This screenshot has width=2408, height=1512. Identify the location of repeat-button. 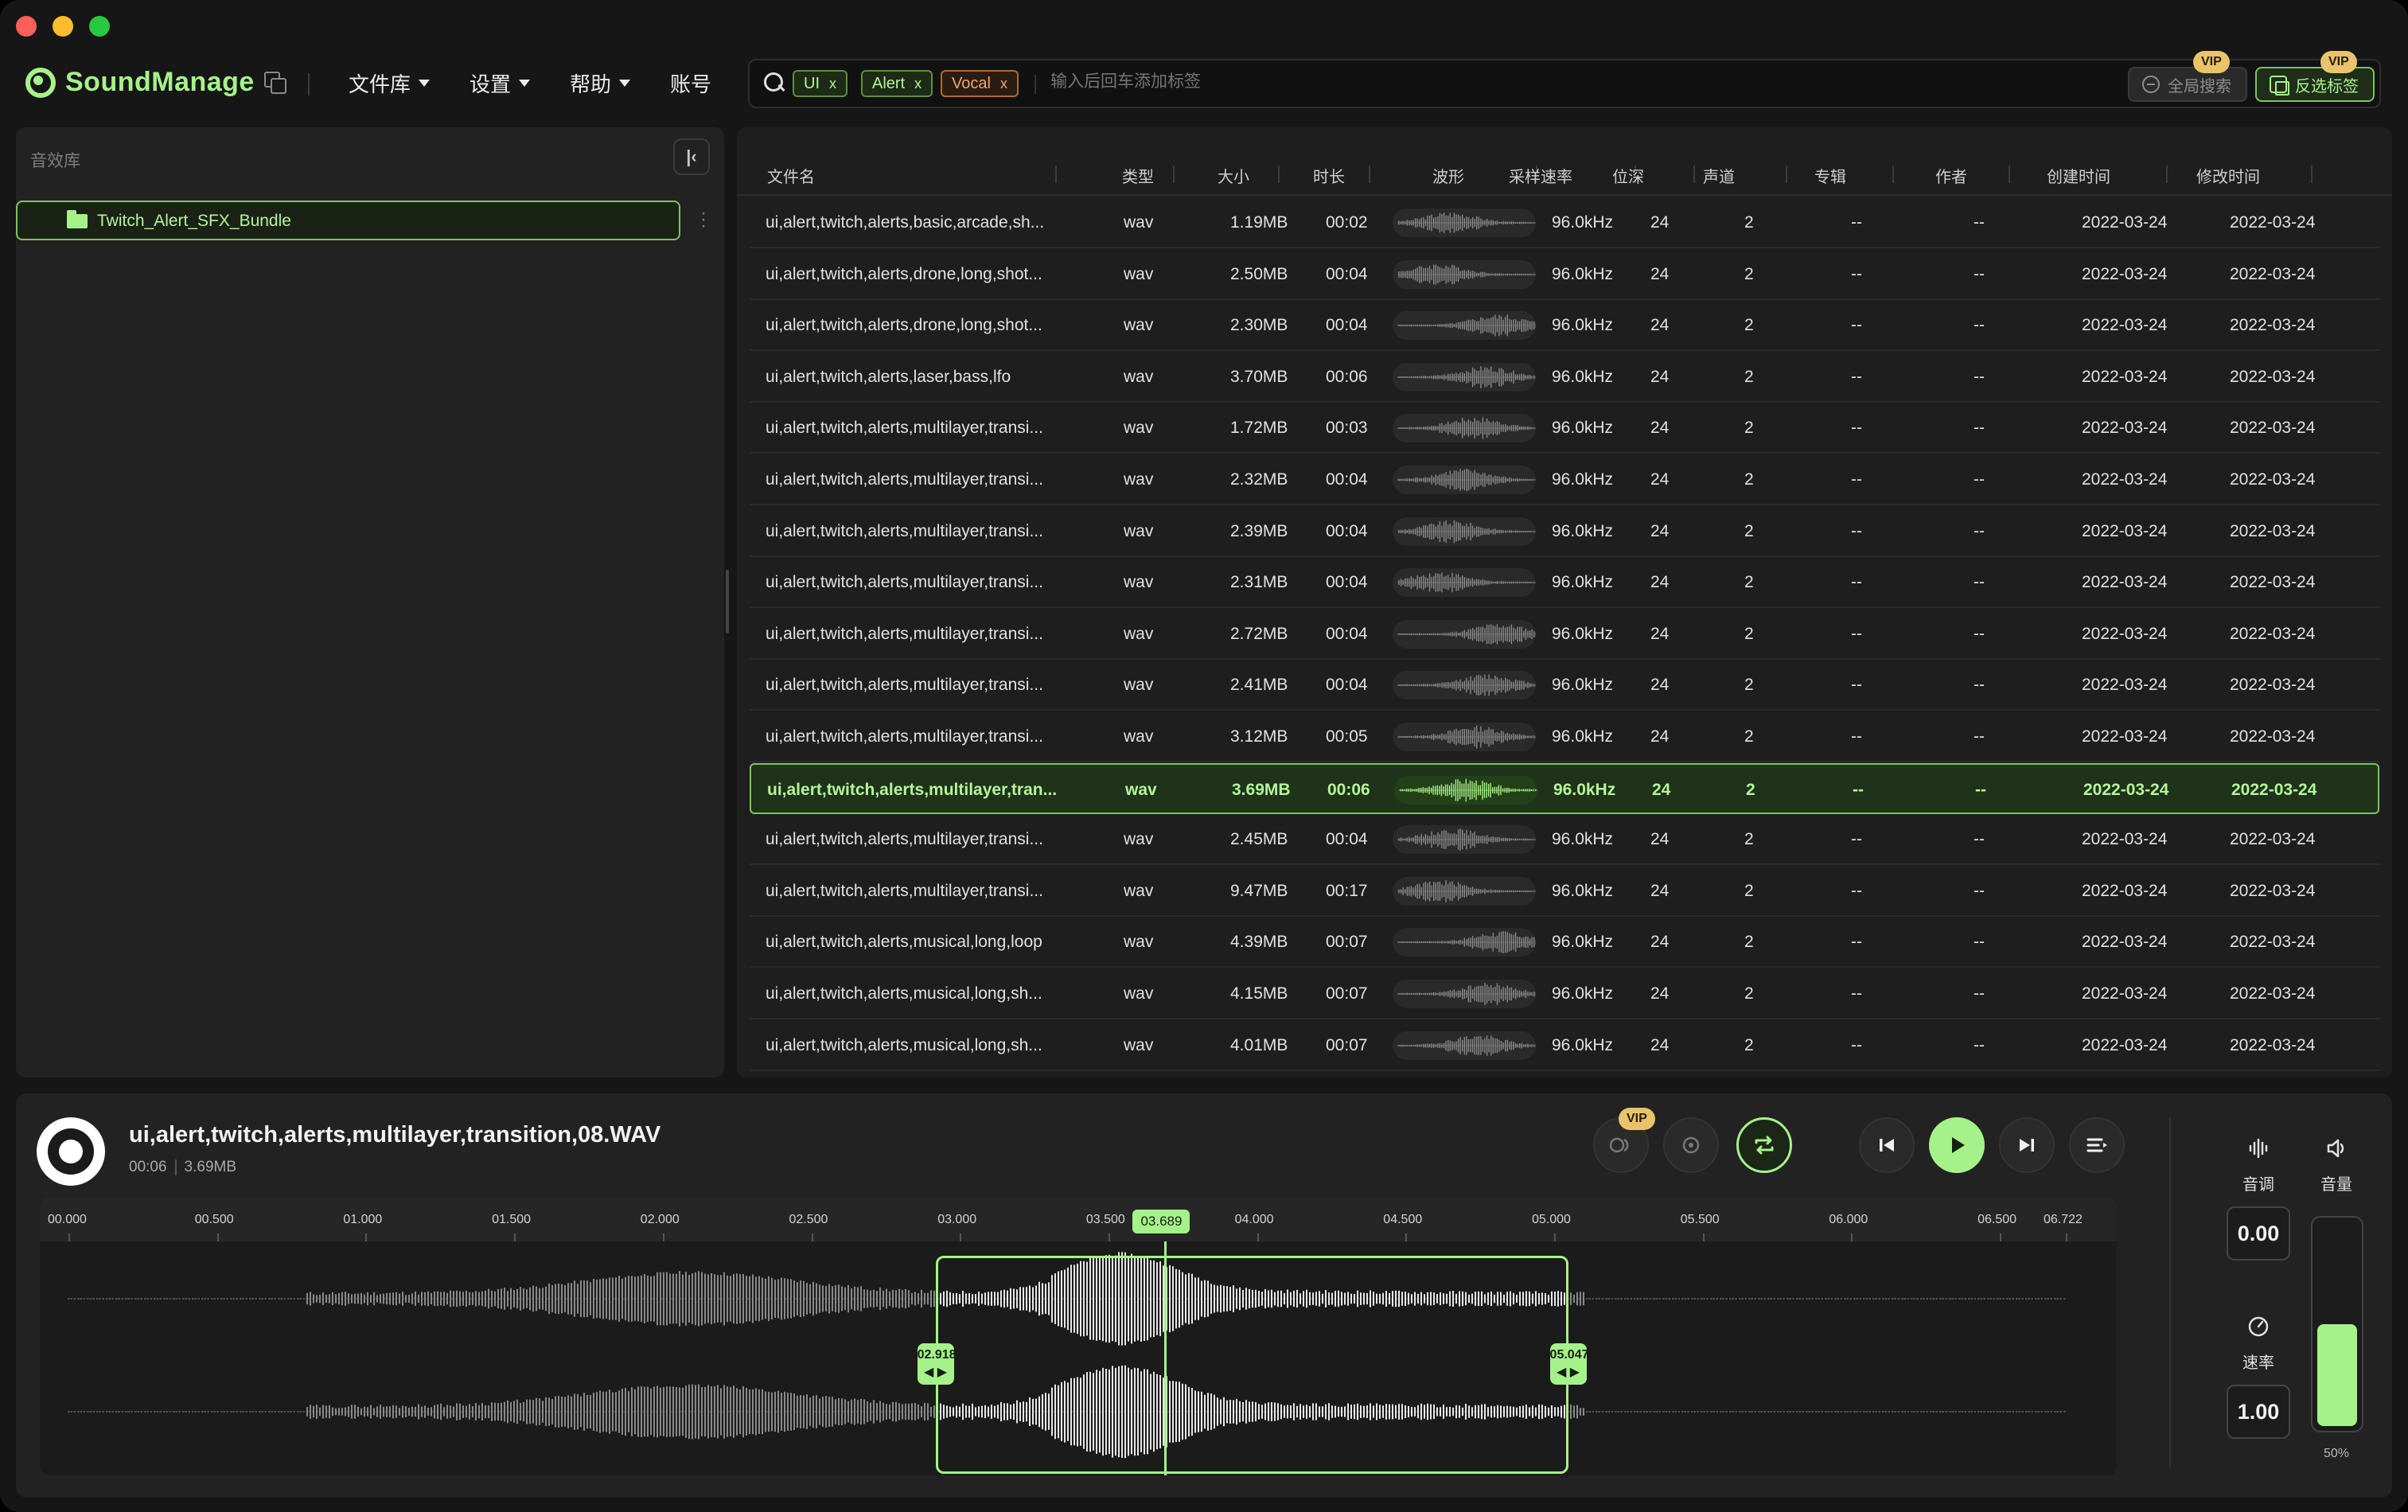
(1764, 1145).